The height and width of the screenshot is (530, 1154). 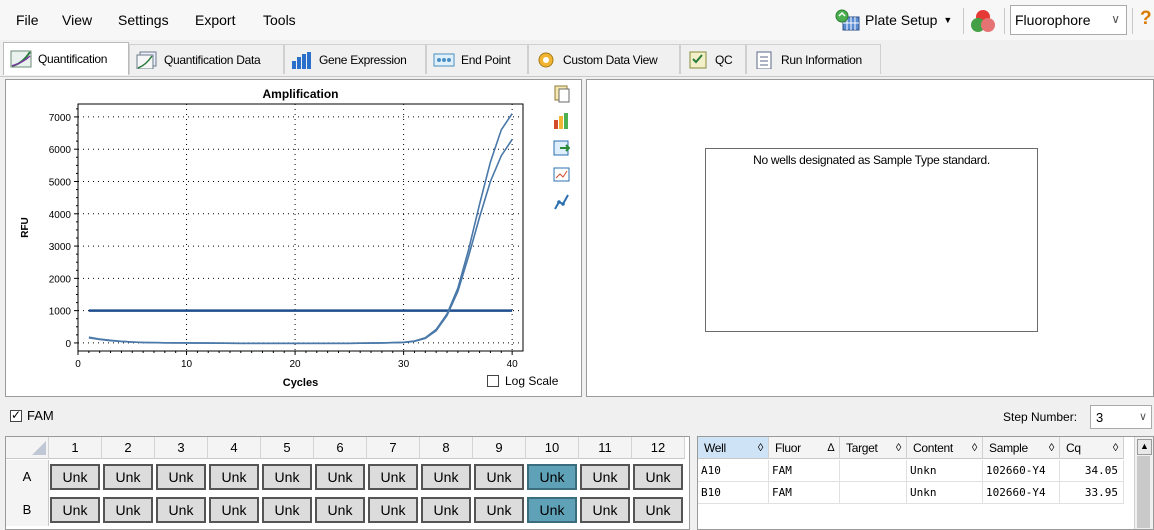 I want to click on plate-row-header: B, so click(x=27, y=509).